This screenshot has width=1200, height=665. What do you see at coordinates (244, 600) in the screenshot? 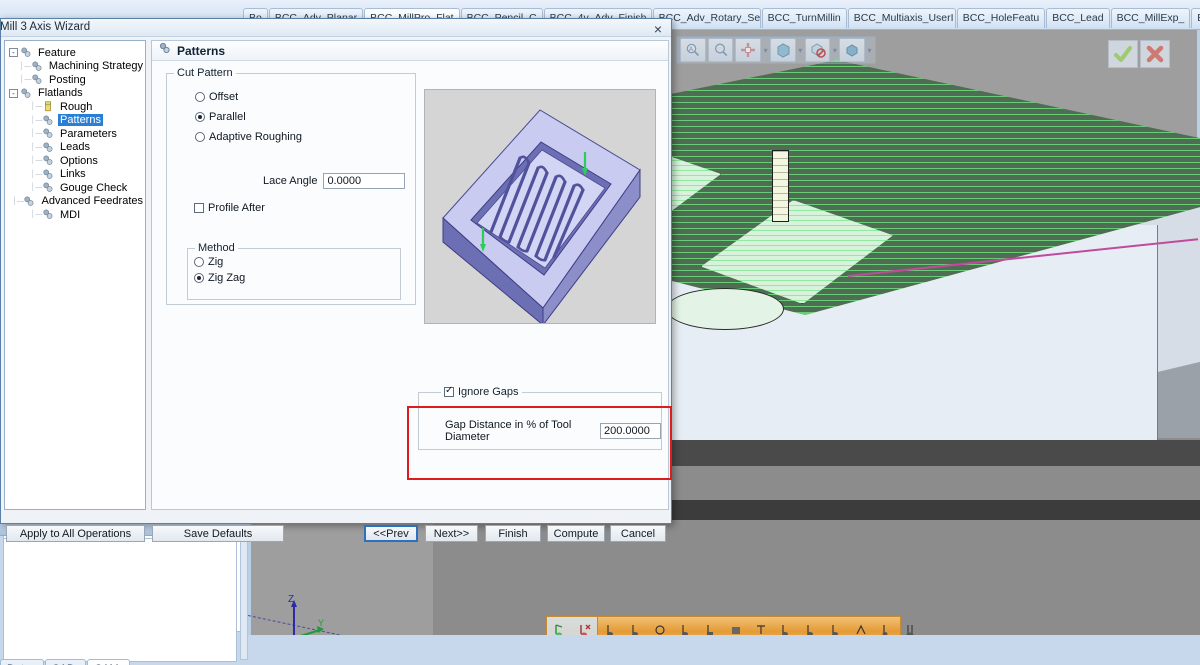
I see `properties-scrollbar` at bounding box center [244, 600].